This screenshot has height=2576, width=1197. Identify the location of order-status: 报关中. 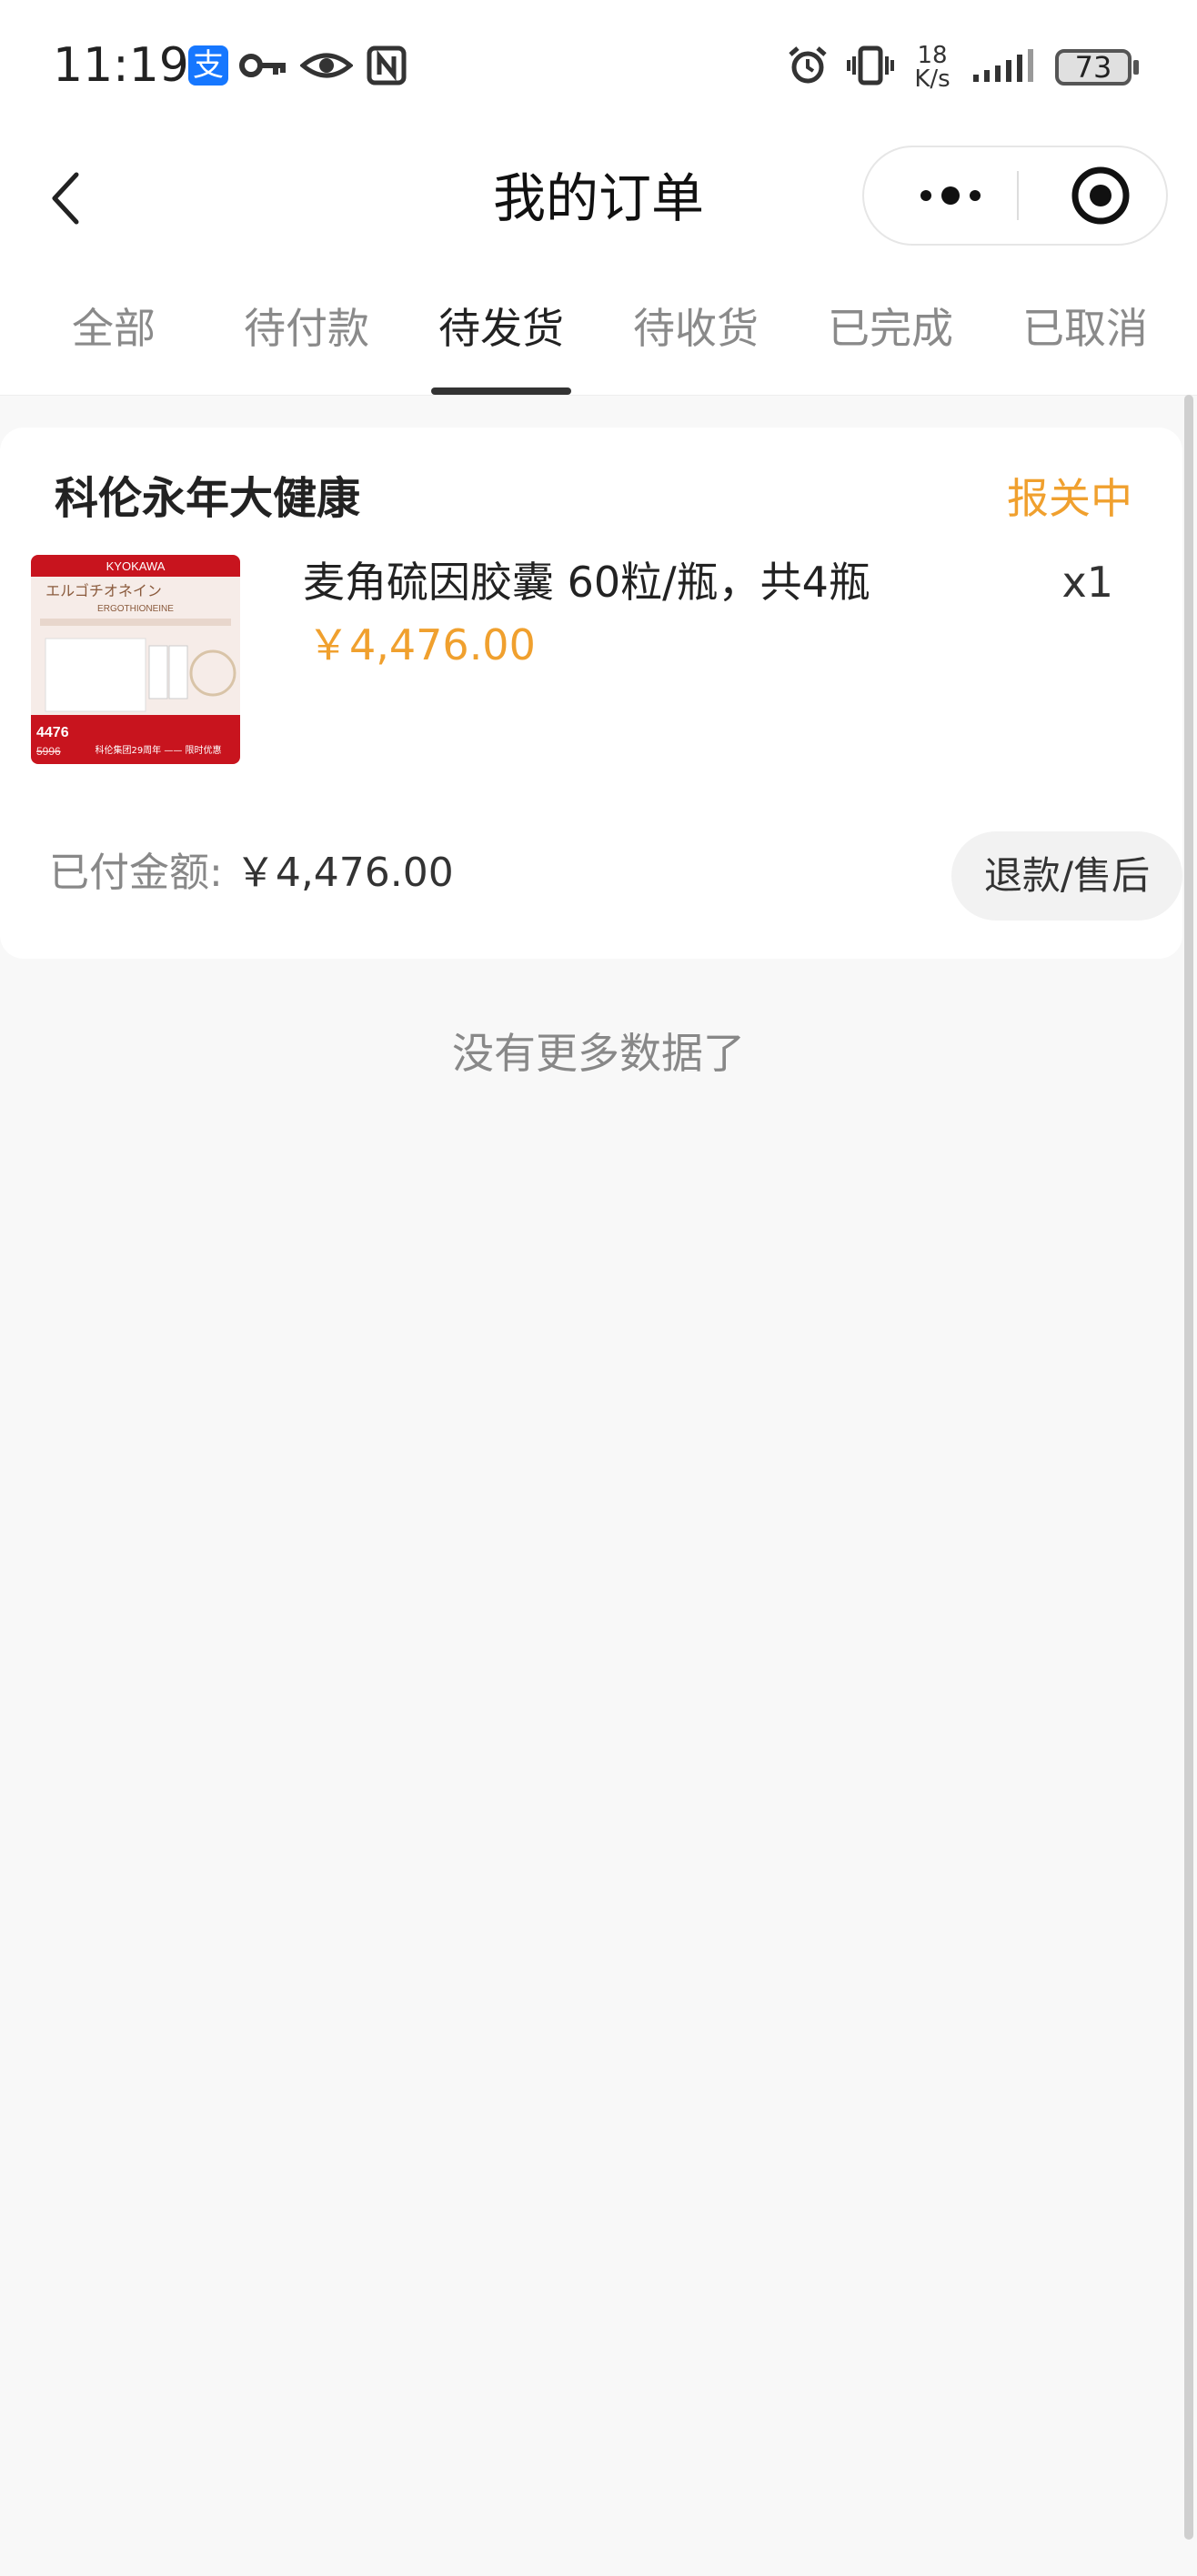
(1069, 498).